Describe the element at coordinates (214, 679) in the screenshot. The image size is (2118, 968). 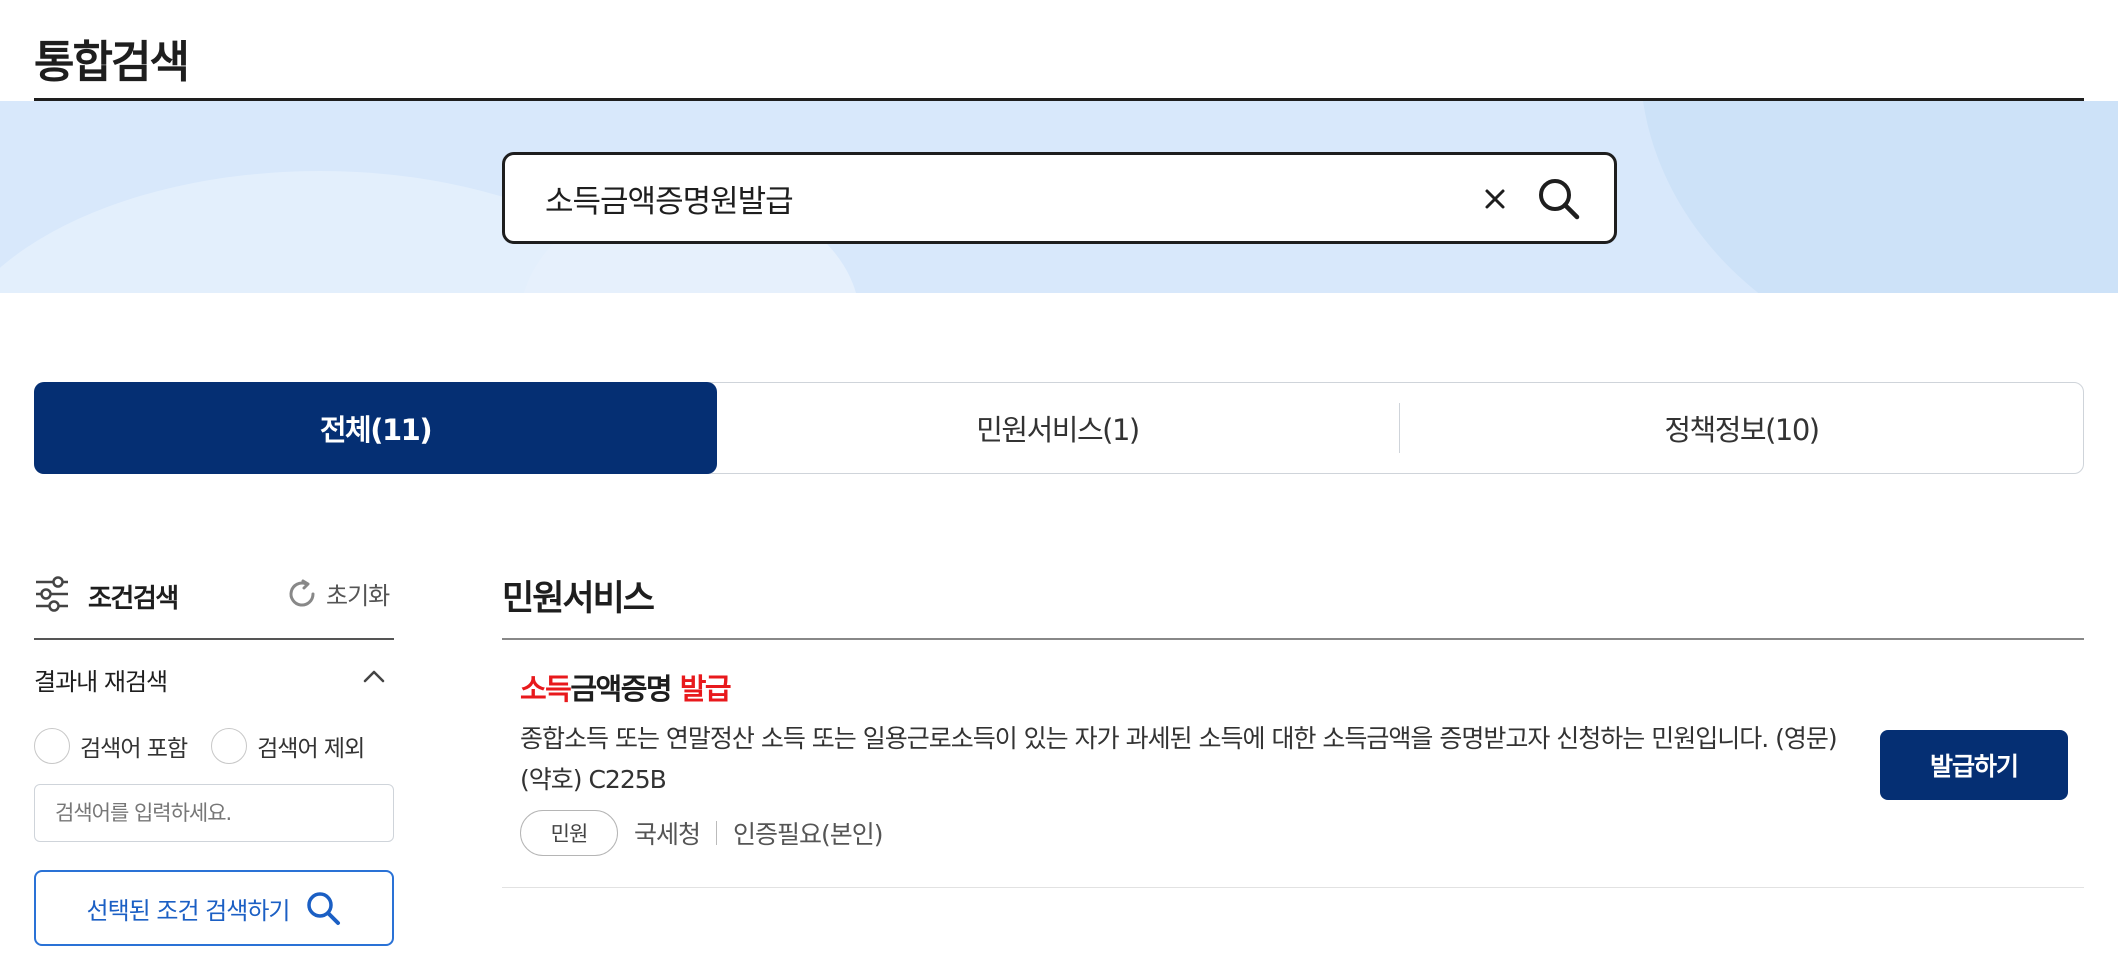
I see `refine-search-toggle: 결과내 재검색` at that location.